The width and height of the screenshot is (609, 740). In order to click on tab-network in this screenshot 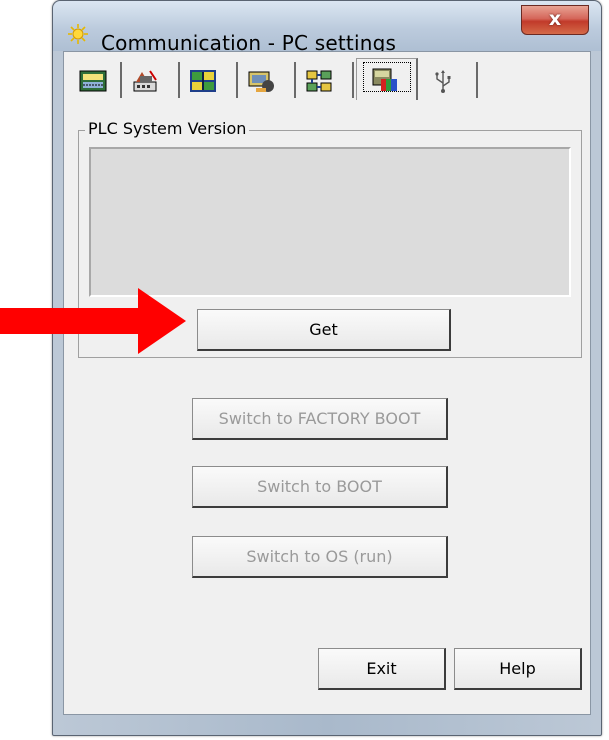, I will do `click(152, 80)`.